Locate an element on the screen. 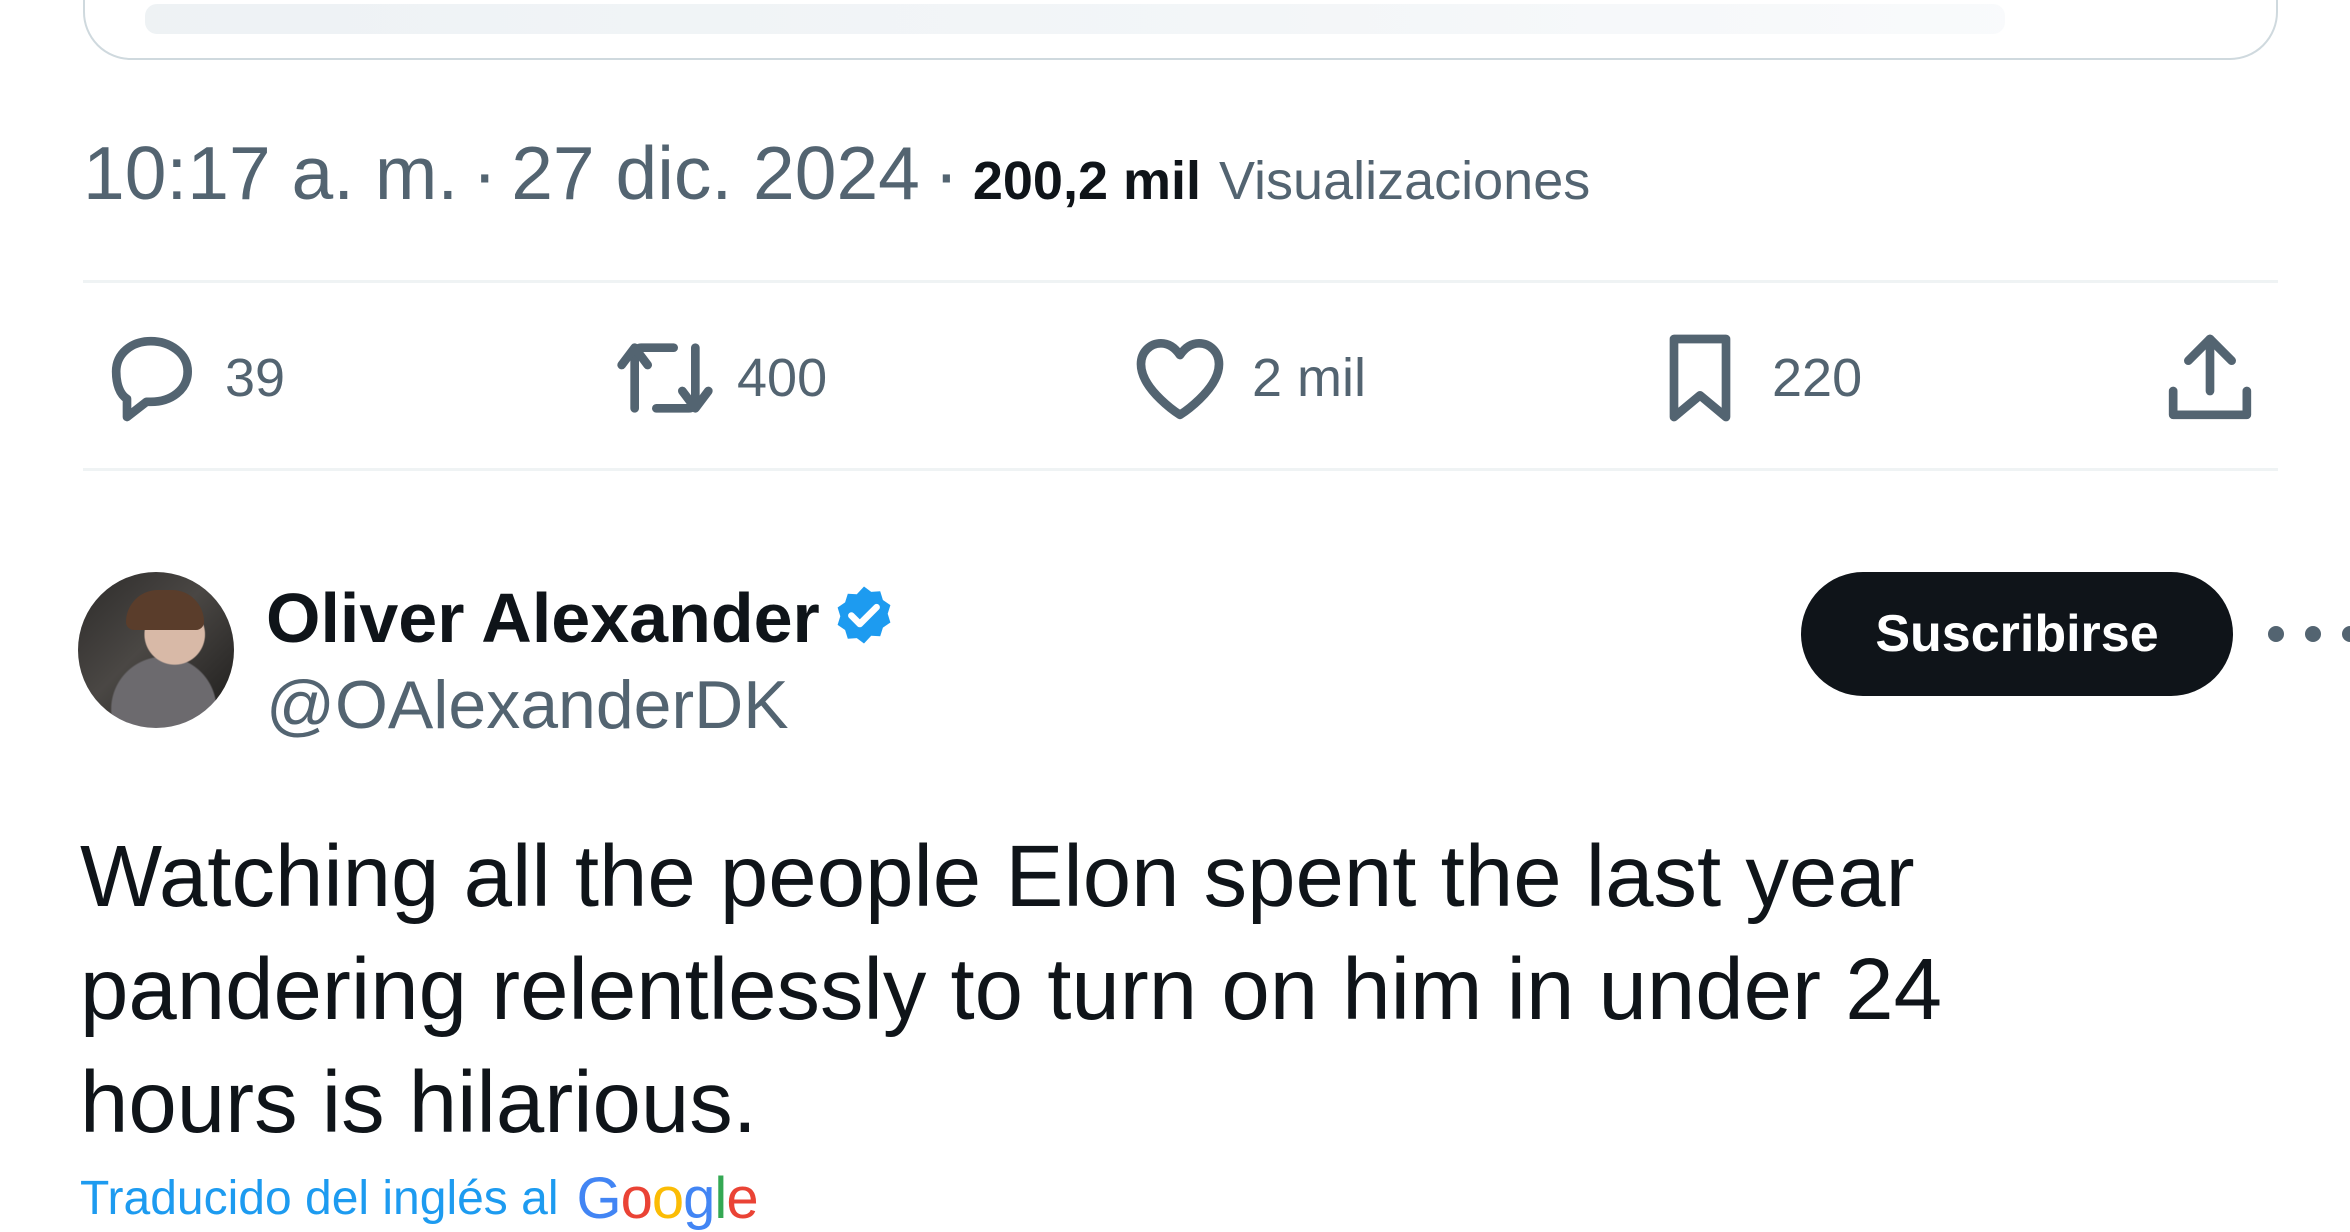 Image resolution: width=2350 pixels, height=1232 pixels. reply-count: 39 is located at coordinates (255, 378).